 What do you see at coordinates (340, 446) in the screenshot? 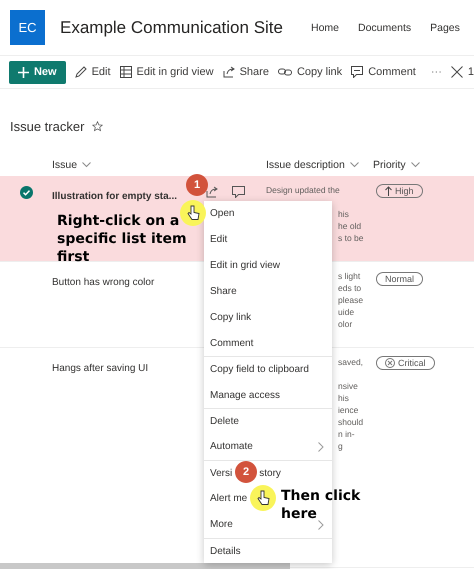
I see `description-text: g` at bounding box center [340, 446].